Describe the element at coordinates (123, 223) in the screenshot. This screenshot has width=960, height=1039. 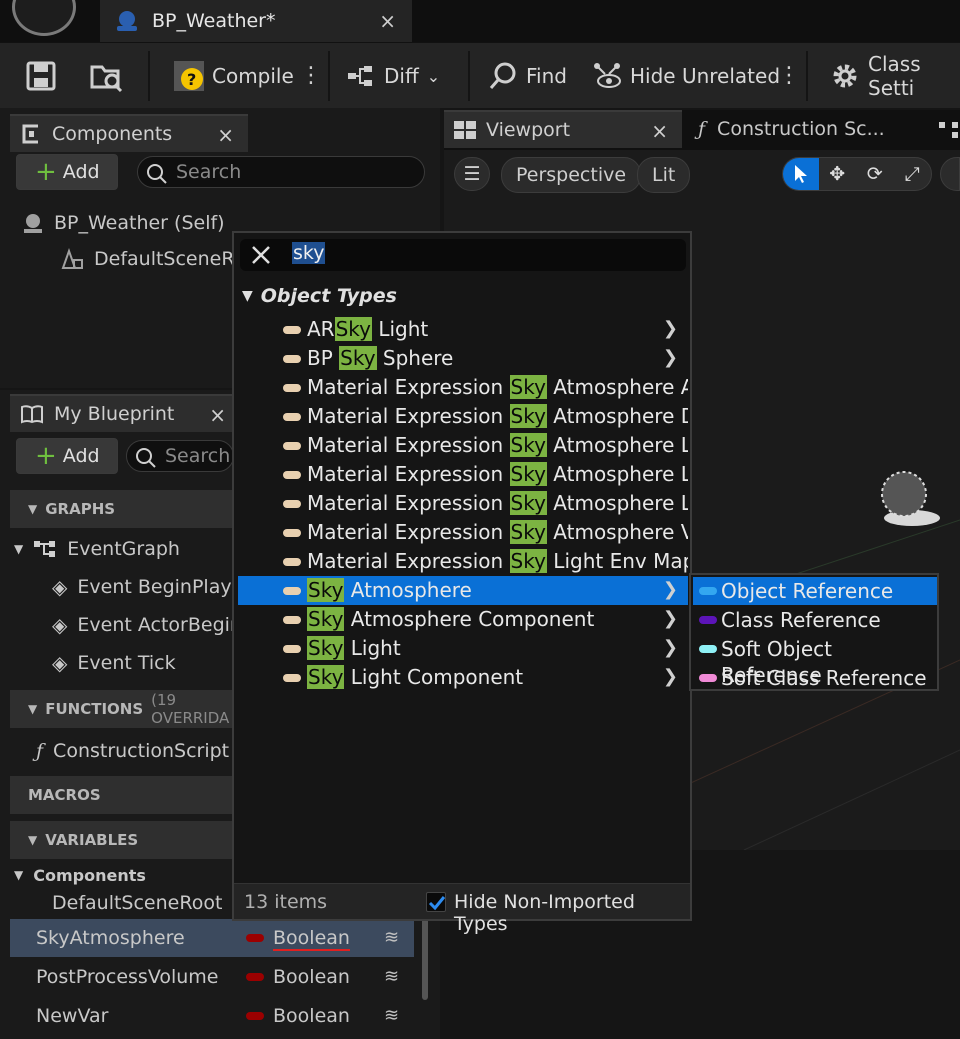
I see `component-self: BP_Weather (Self)` at that location.